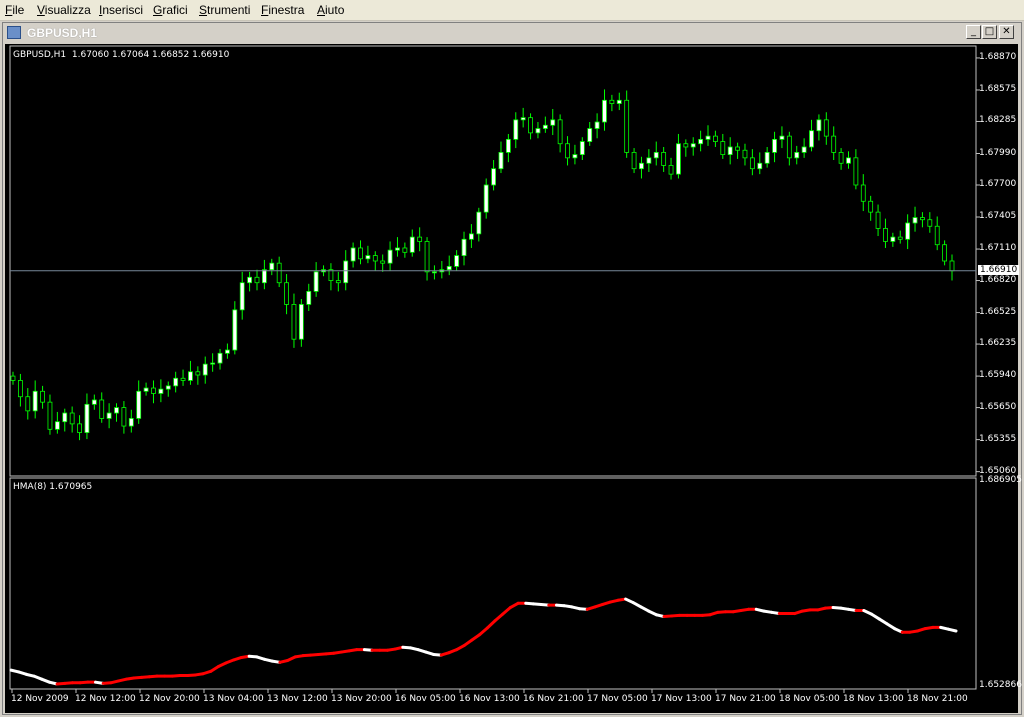 This screenshot has height=717, width=1024. Describe the element at coordinates (998, 343) in the screenshot. I see `price-axis-label: 1.66235` at that location.